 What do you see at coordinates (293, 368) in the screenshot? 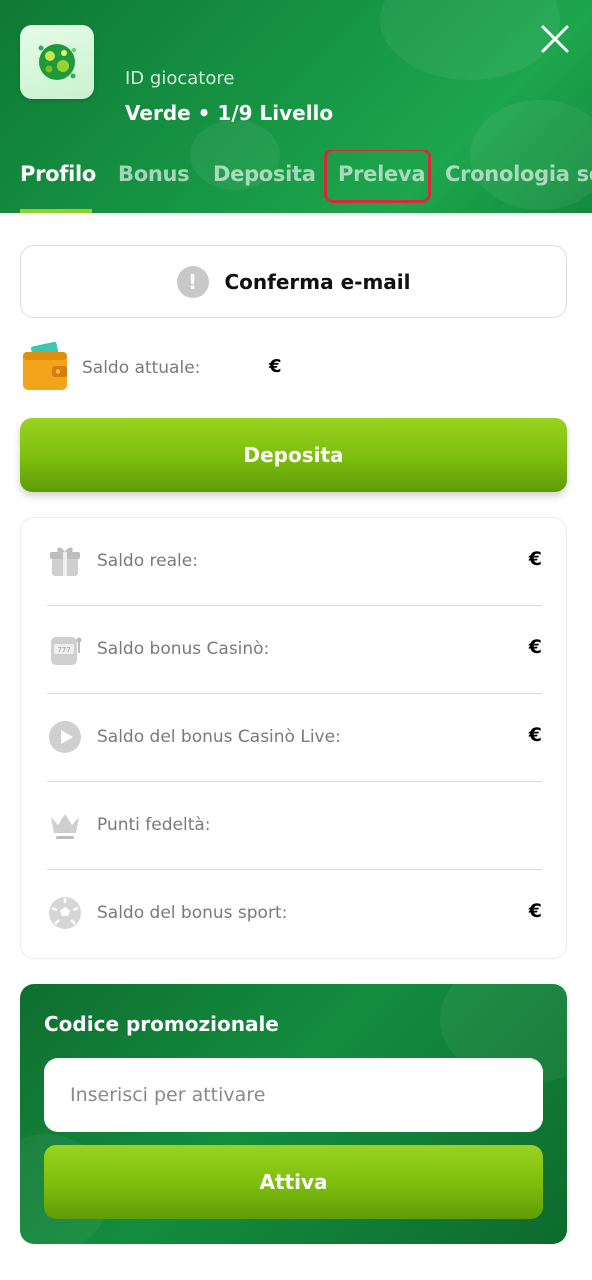
I see `current-balance: Saldo attuale: €` at bounding box center [293, 368].